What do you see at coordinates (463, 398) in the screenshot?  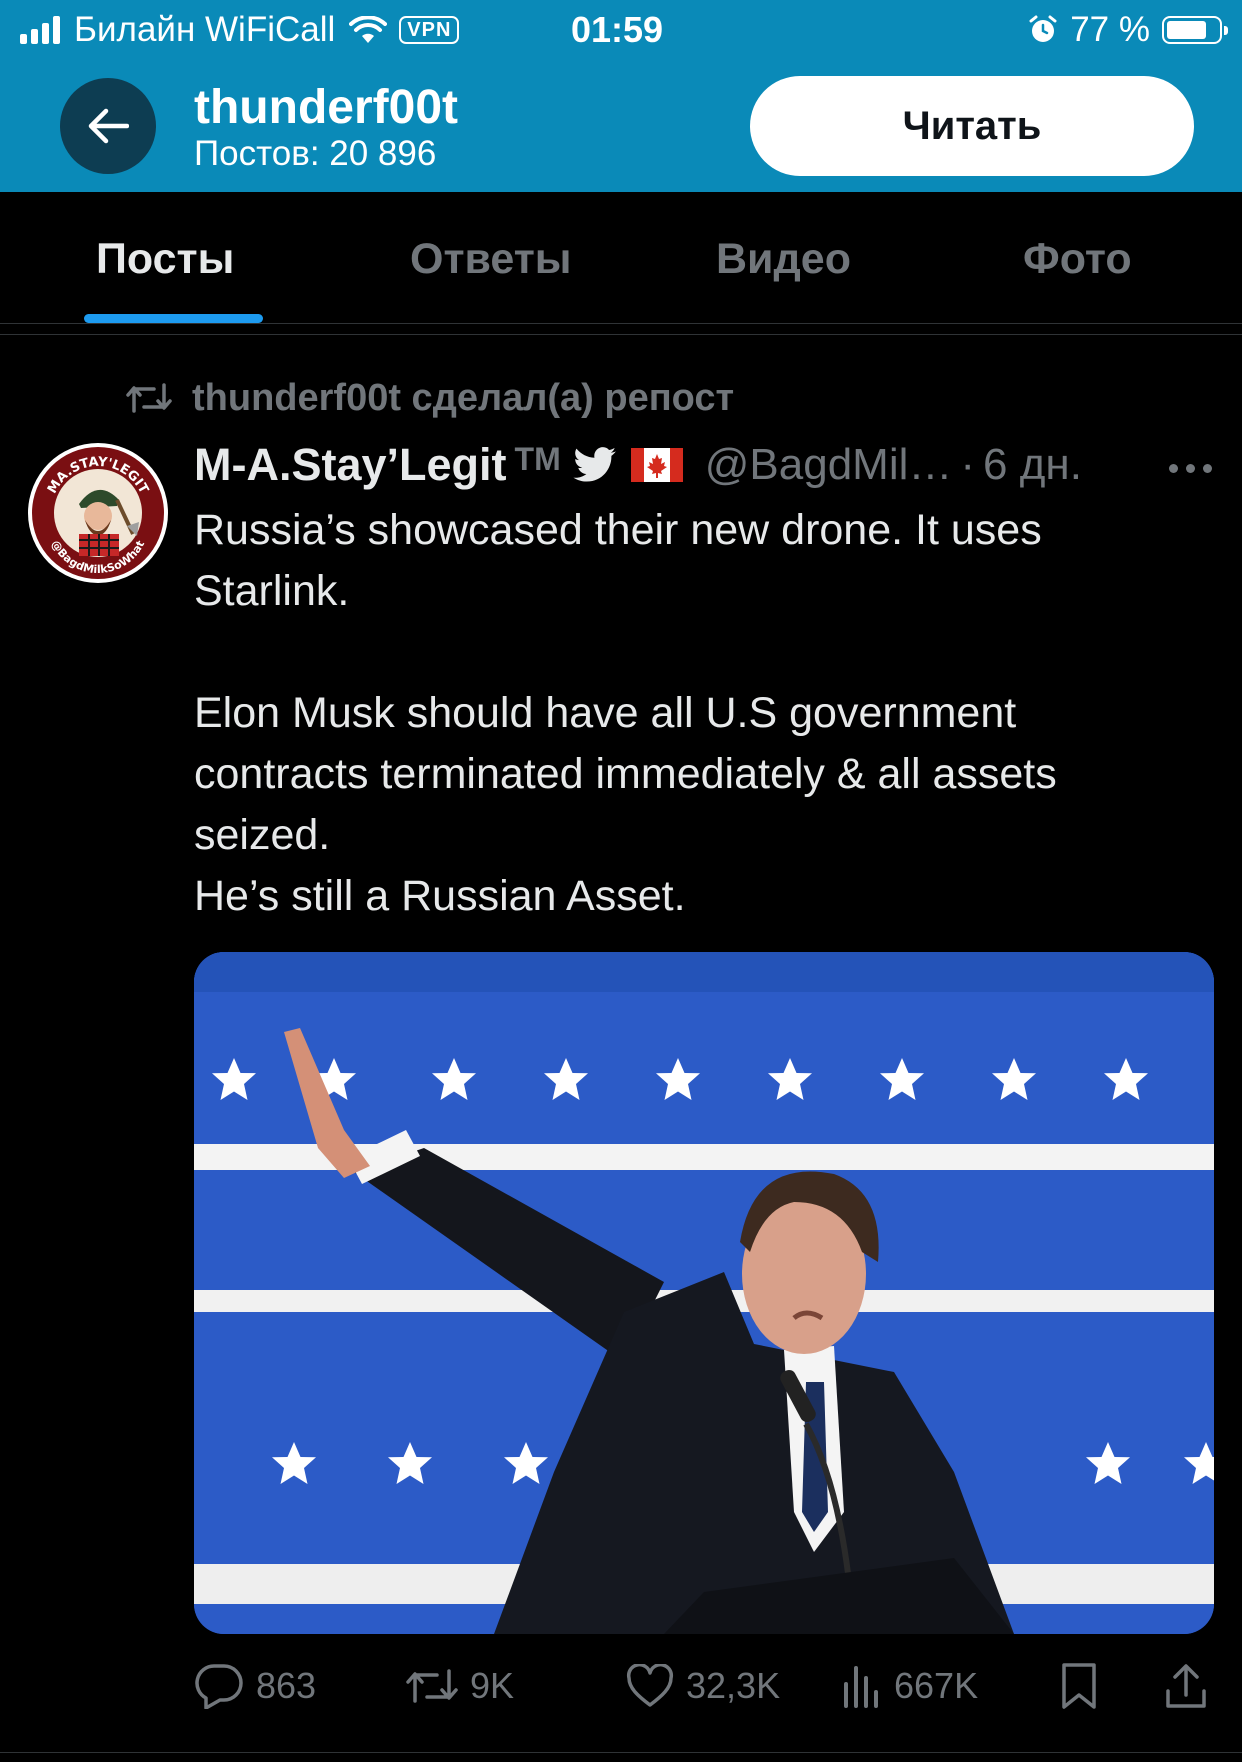 I see `repost-text: thunderf00t сделал(а) репост` at bounding box center [463, 398].